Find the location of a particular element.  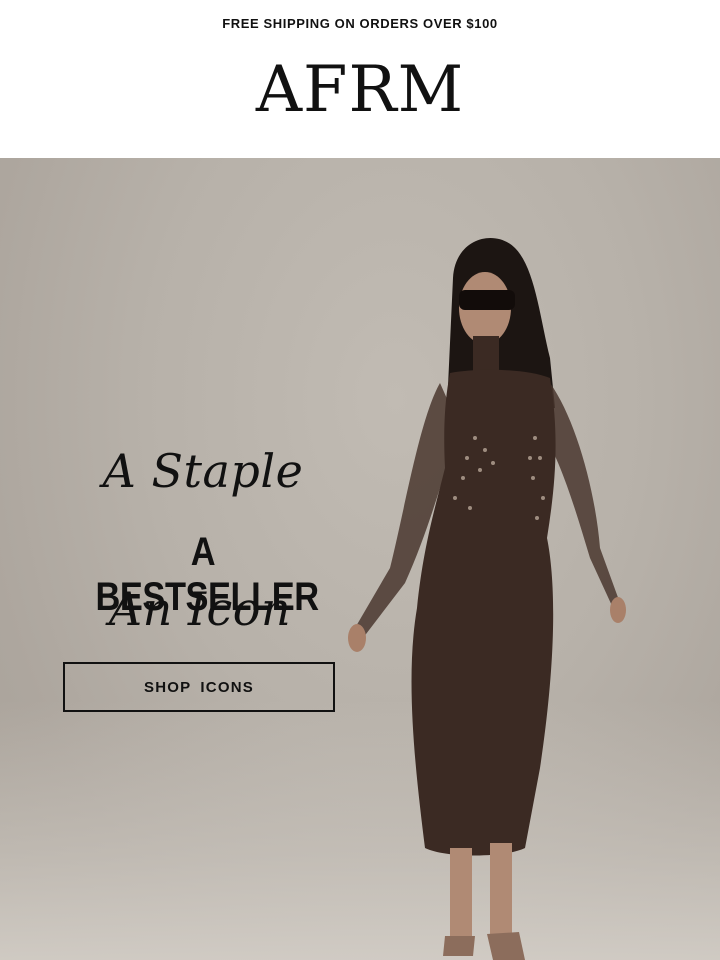

shop-icons-label: SHOP ICONS is located at coordinates (199, 687).